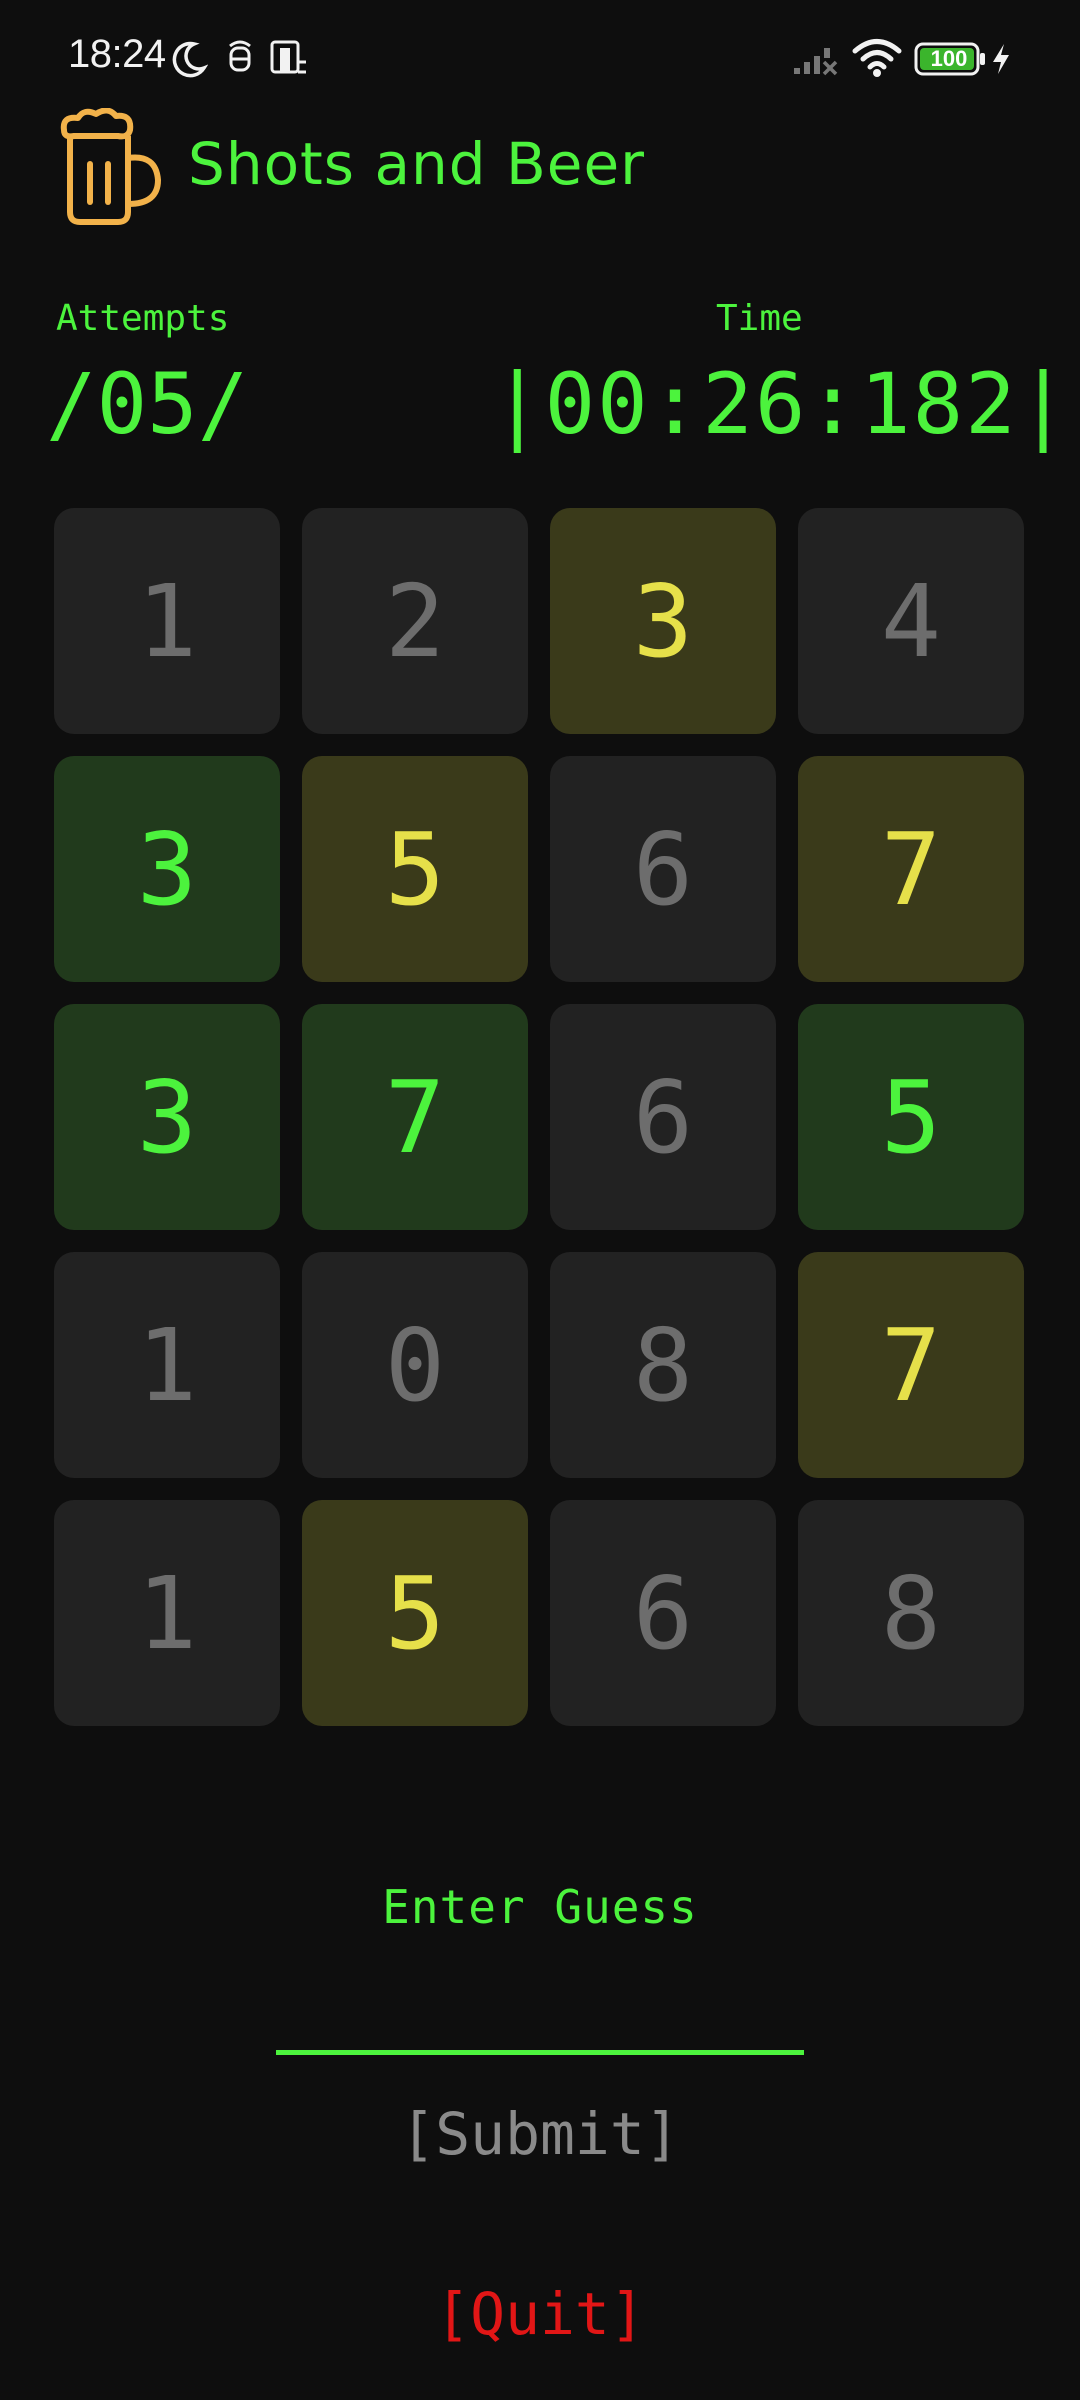 This screenshot has width=1080, height=2400. I want to click on wifi-icon, so click(877, 58).